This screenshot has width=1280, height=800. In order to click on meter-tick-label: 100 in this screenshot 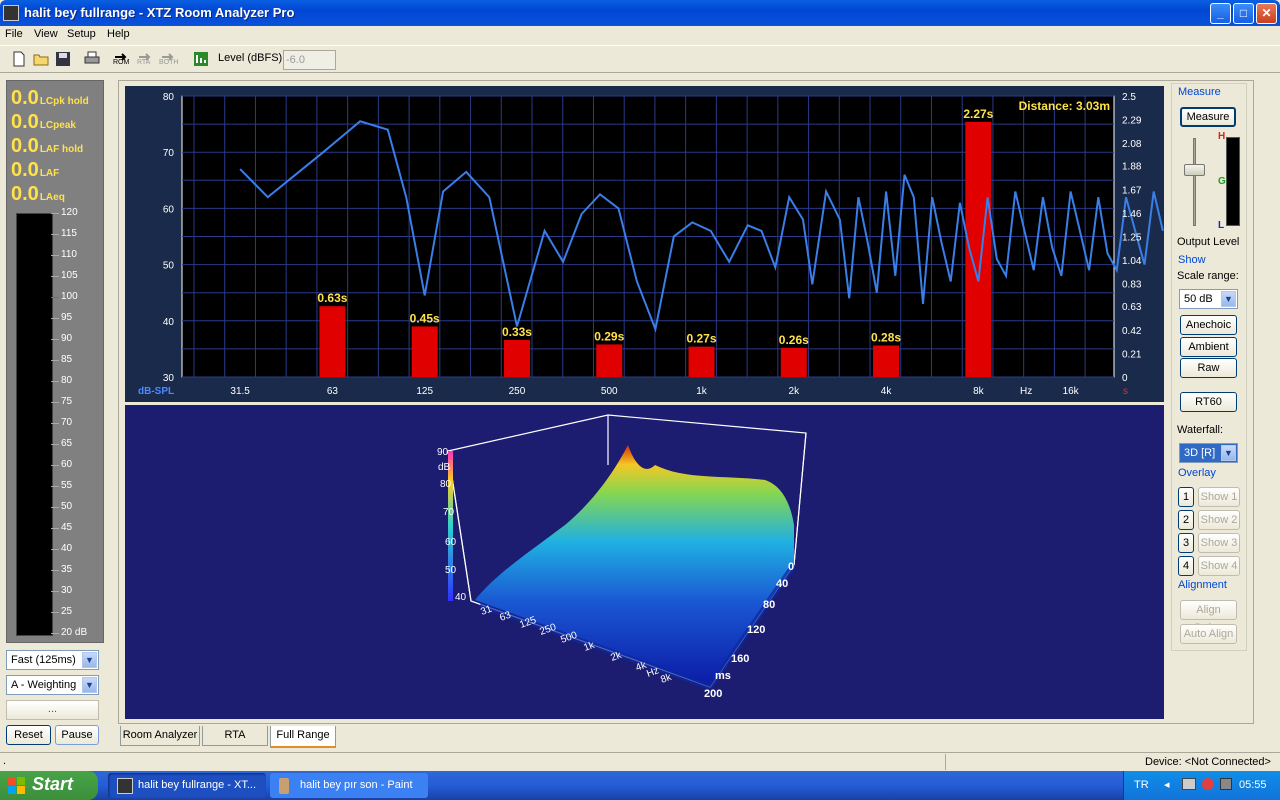, I will do `click(69, 296)`.